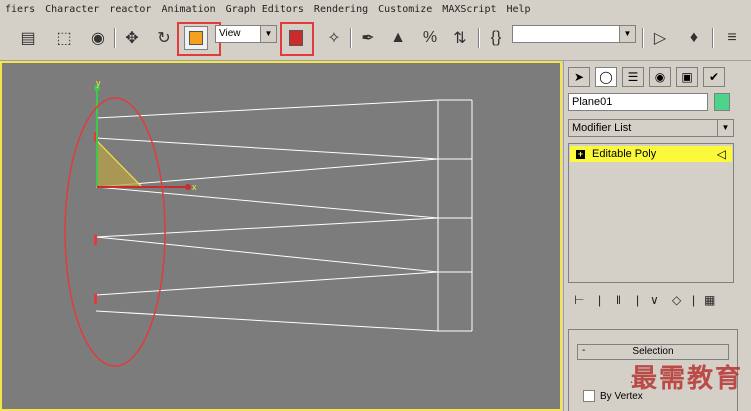 This screenshot has width=751, height=411. I want to click on modify-tab-icon: ◯, so click(606, 77).